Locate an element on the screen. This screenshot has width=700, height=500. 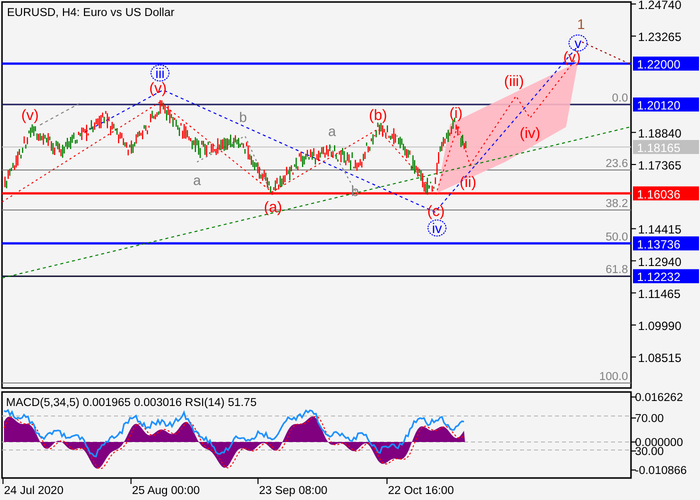
price-axis-label: 1.23265 is located at coordinates (660, 37).